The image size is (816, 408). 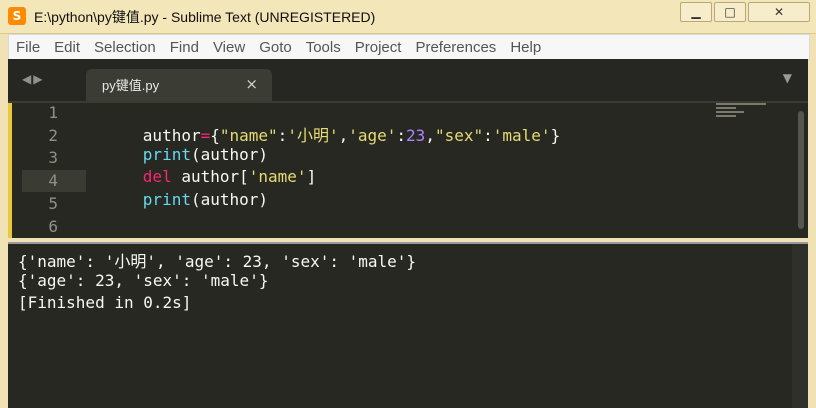 I want to click on code-token: 'age', so click(x=372, y=135).